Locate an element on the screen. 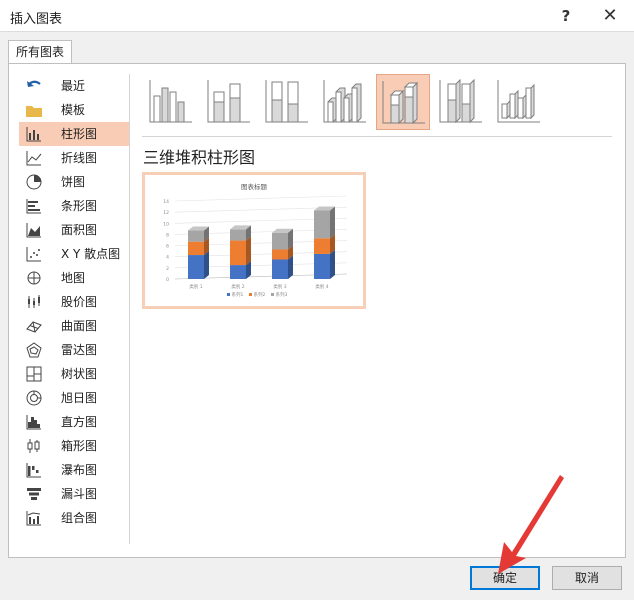  sidebar-item-area-chart: 面积图 is located at coordinates (74, 230).